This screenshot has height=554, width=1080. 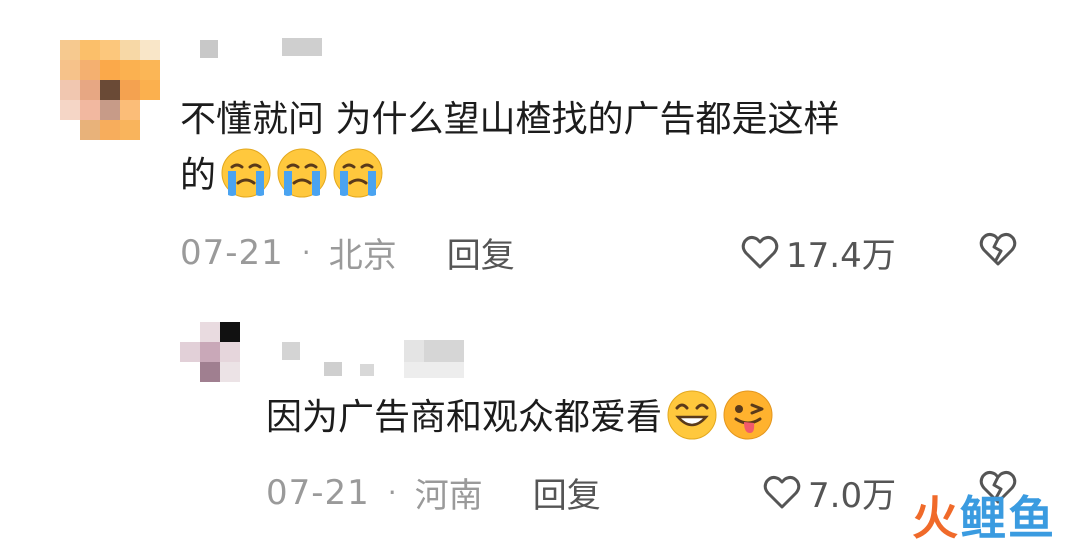 I want to click on comment-text: 不懂就问 为什么望山楂找的广告都是这样 的, so click(x=509, y=148).